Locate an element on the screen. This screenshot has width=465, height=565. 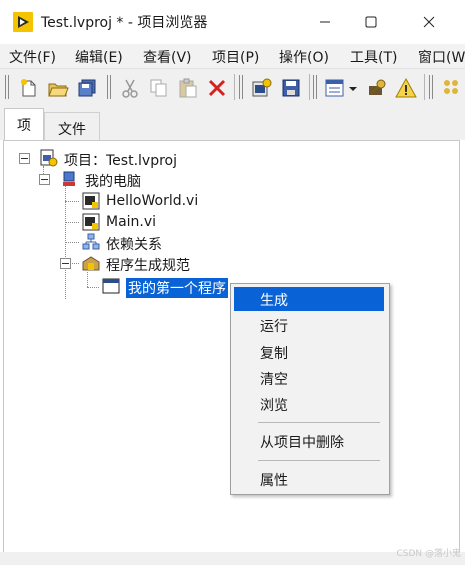
tab-items-label: 项 is located at coordinates (24, 126).